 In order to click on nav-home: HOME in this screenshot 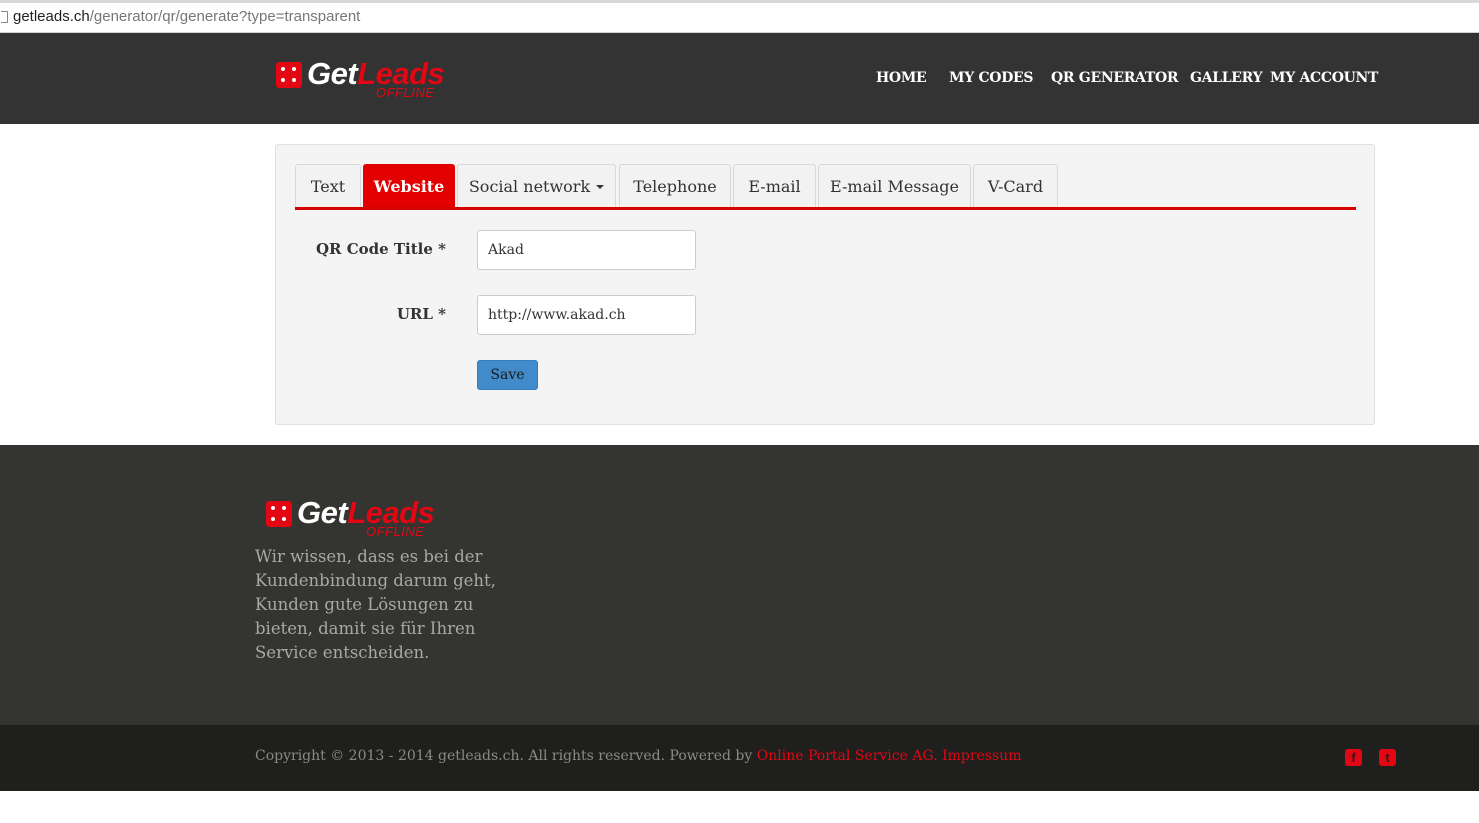, I will do `click(901, 78)`.